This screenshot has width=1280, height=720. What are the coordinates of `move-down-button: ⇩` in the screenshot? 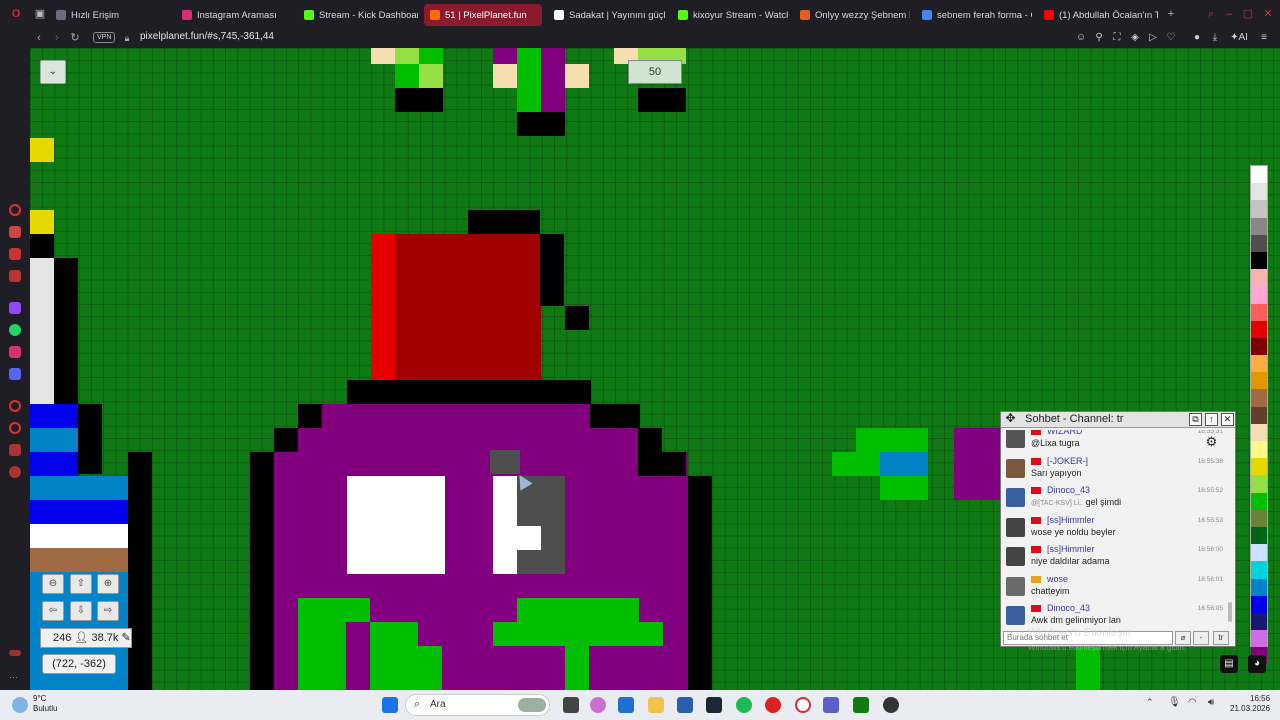 It's located at (81, 611).